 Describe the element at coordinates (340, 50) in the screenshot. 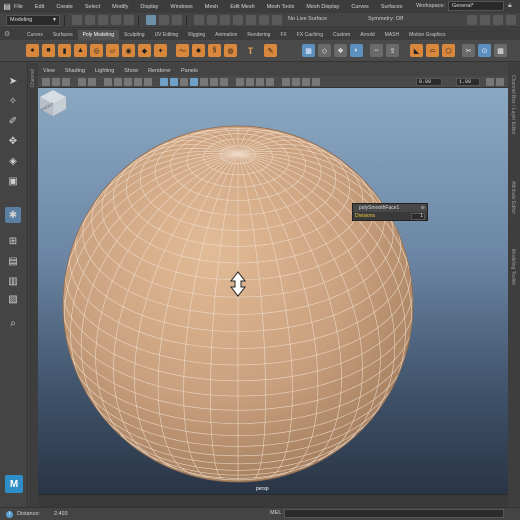

I see `smooth-icon: ❖` at that location.